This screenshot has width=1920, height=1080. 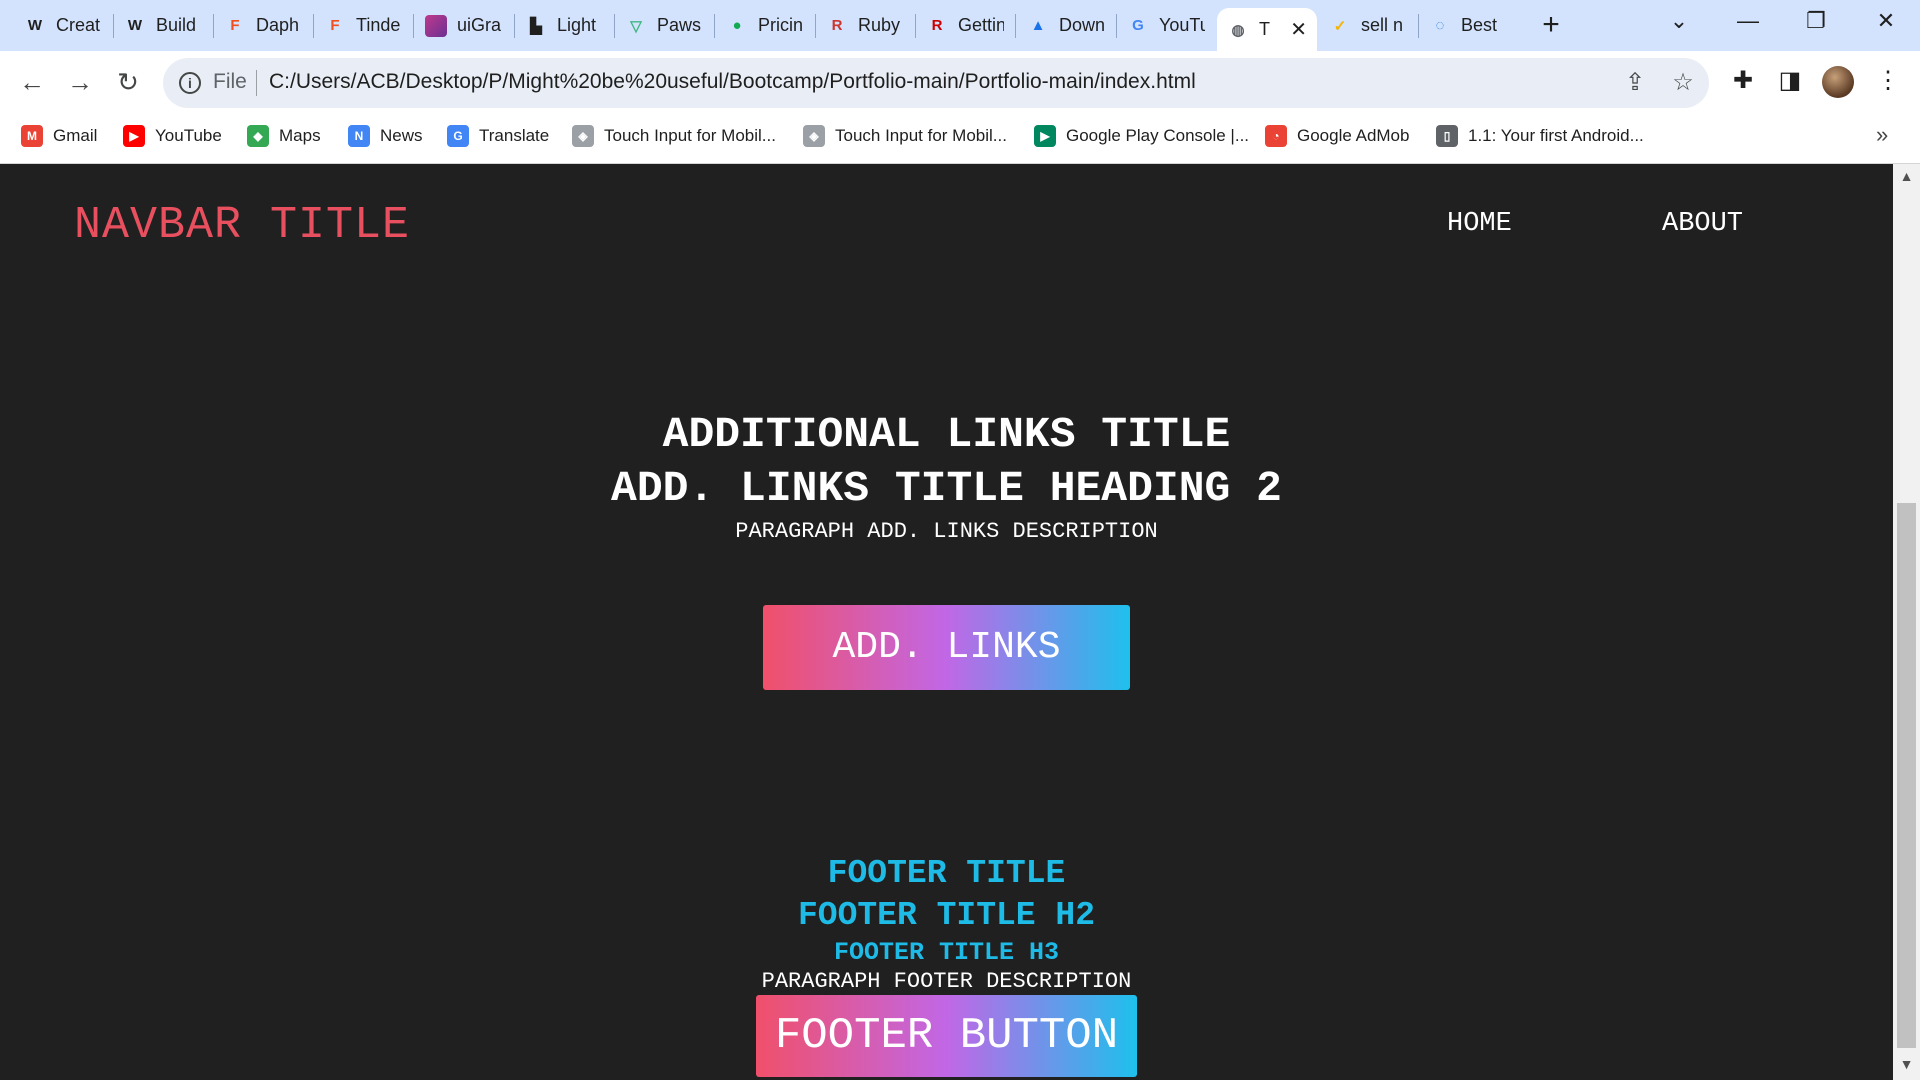 I want to click on additional-links-heading-2: ADD. LINKS TITLE HEADING 2, so click(x=946, y=488).